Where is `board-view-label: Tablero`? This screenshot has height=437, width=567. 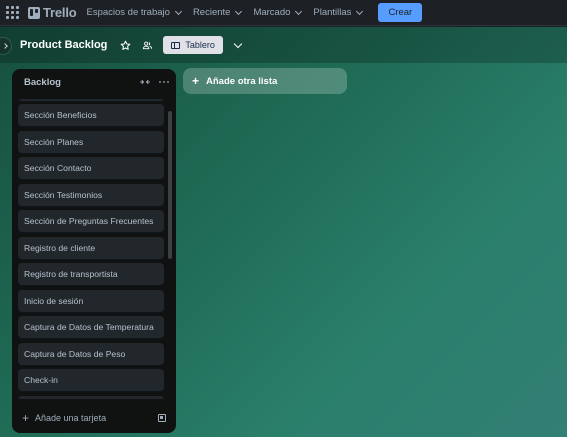 board-view-label: Tablero is located at coordinates (200, 45).